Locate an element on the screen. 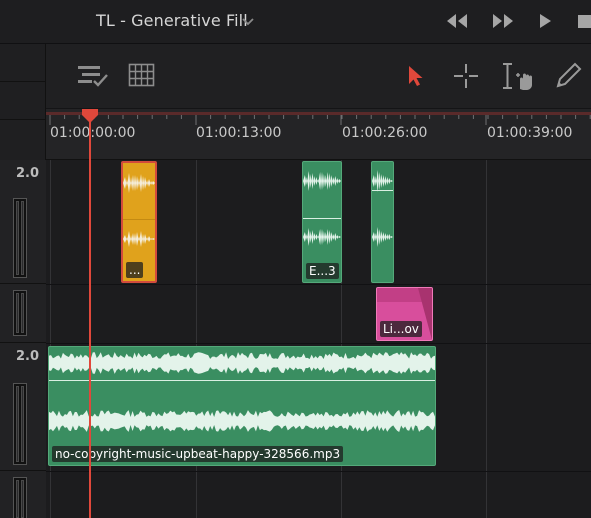 Image resolution: width=591 pixels, height=518 pixels. timecode-label: 01:00:00:00 is located at coordinates (93, 133).